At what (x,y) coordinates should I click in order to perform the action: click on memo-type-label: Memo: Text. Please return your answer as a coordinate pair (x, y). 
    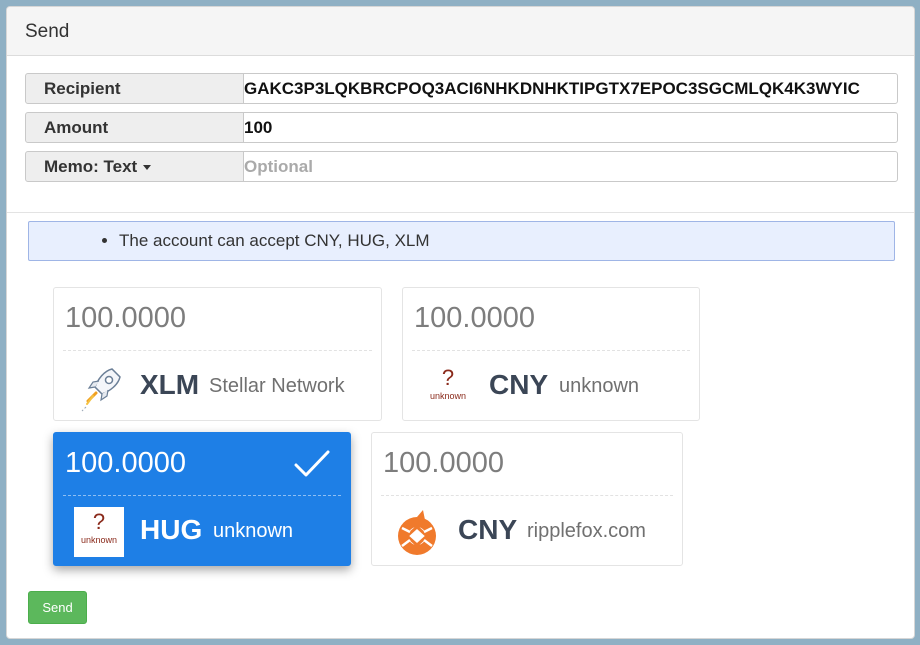
    Looking at the image, I should click on (91, 166).